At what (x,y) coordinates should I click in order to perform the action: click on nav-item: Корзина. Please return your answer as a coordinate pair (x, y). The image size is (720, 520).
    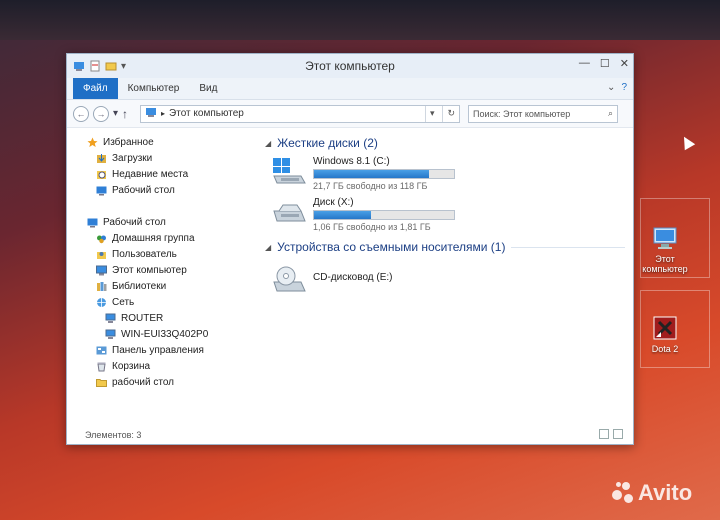
    Looking at the image, I should click on (162, 366).